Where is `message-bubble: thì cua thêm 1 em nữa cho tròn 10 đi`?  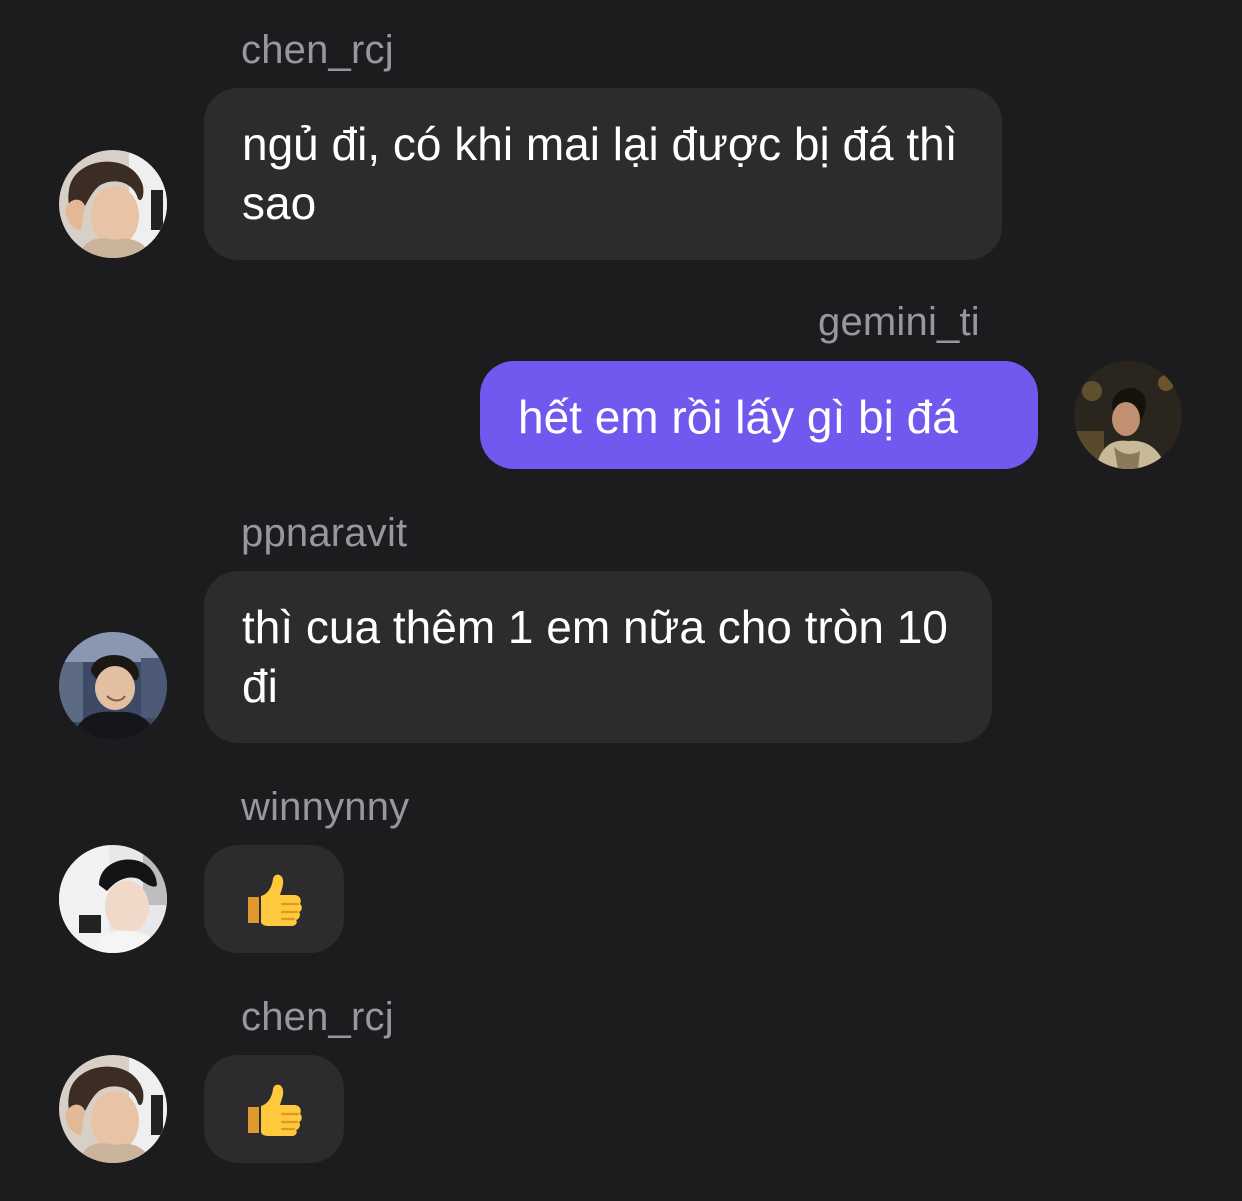
message-bubble: thì cua thêm 1 em nữa cho tròn 10 đi is located at coordinates (598, 657).